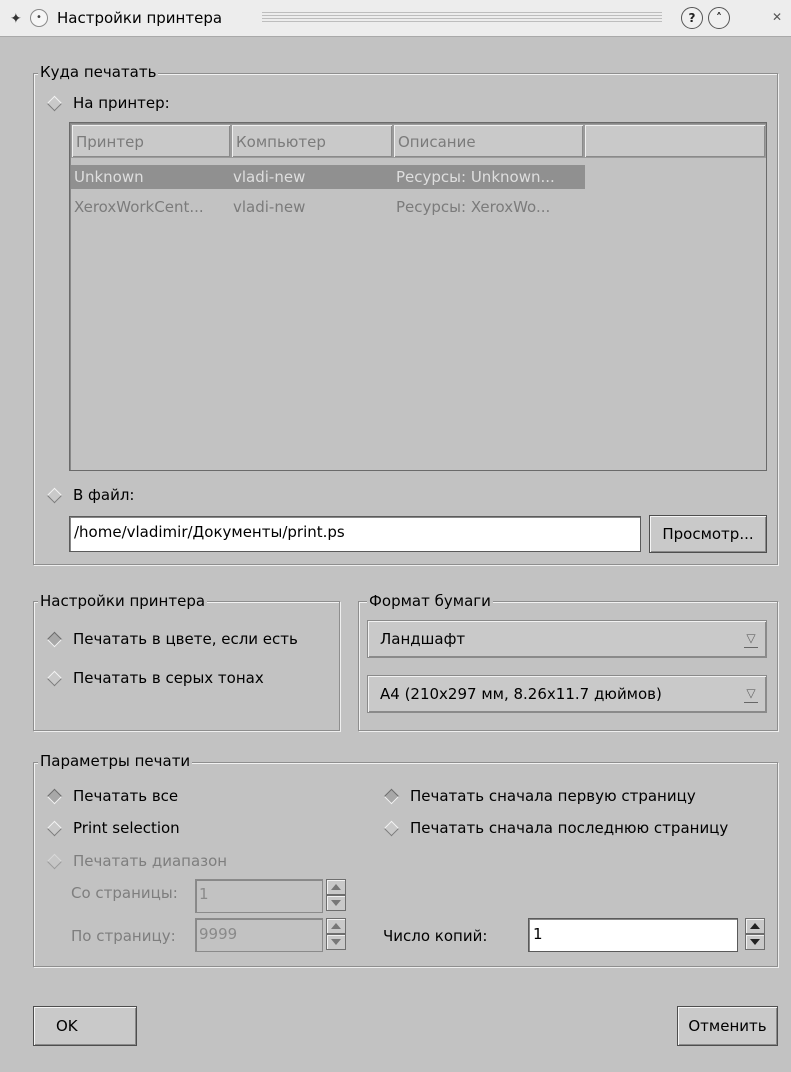  Describe the element at coordinates (328, 207) in the screenshot. I see `printer-row: XeroxWorkCent... vladi-new Ресурсы` at that location.